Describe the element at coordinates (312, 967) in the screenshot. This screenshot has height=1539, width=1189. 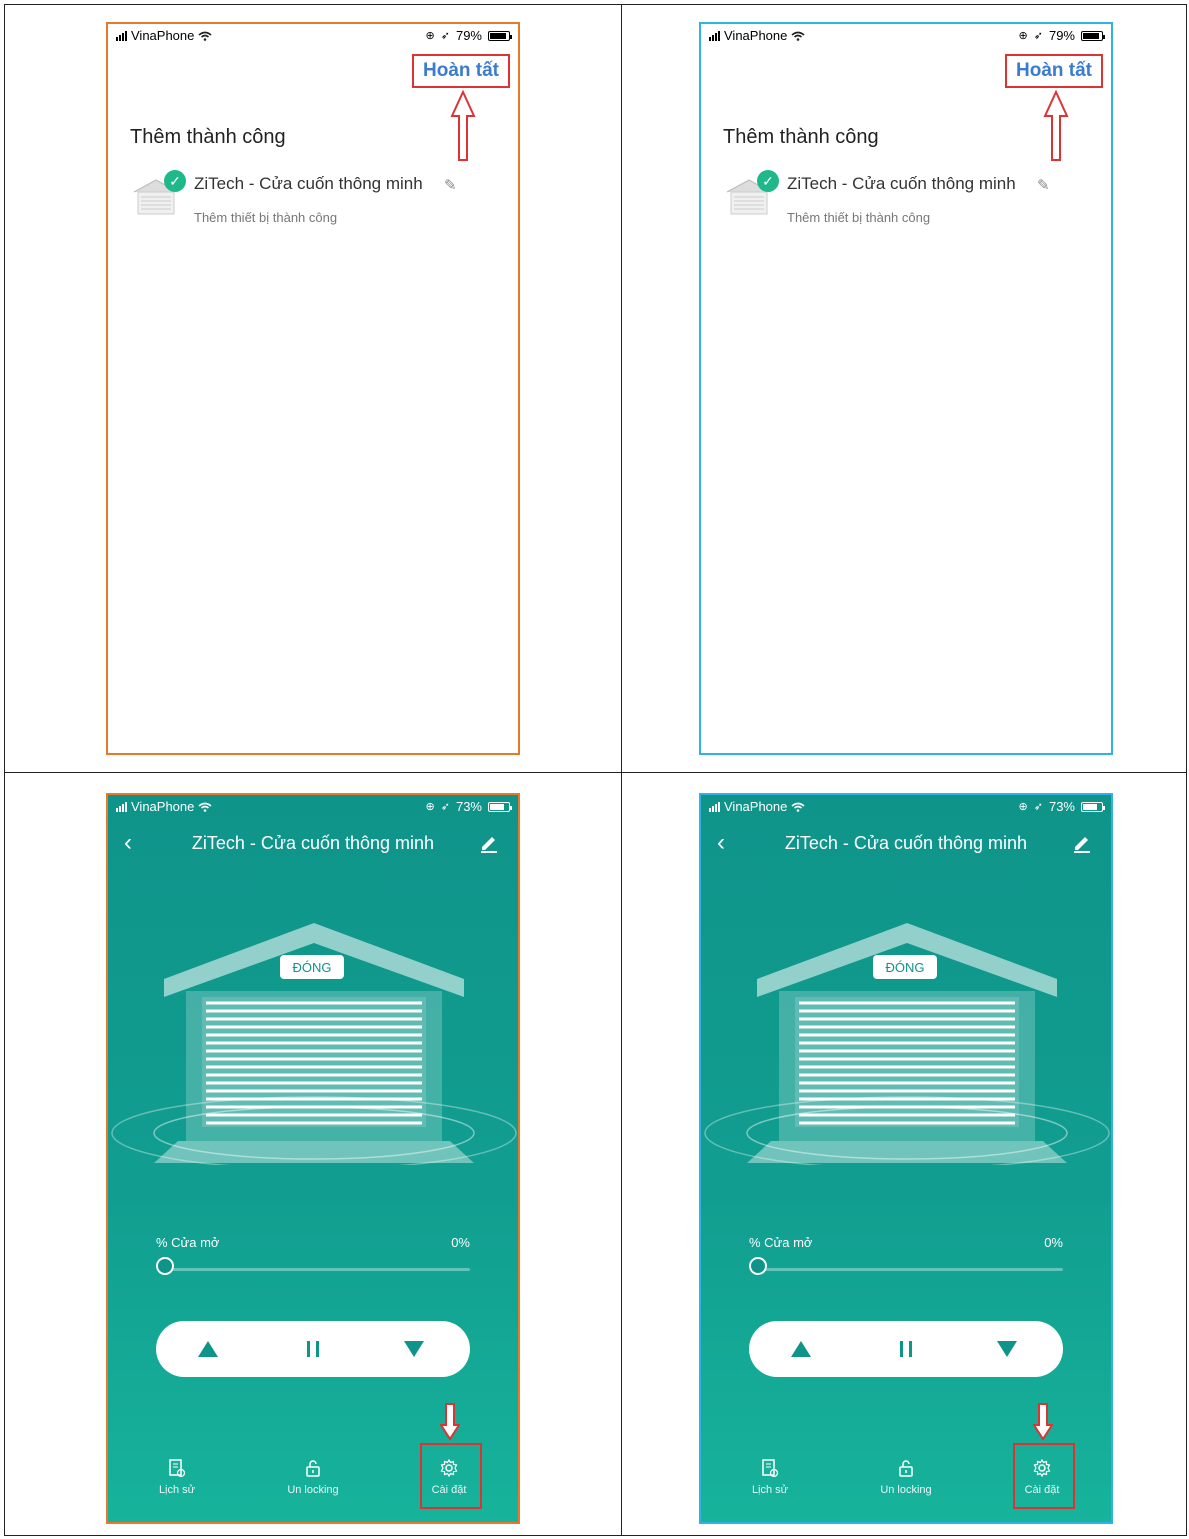
I see `door-state-badge: ĐÓNG` at that location.